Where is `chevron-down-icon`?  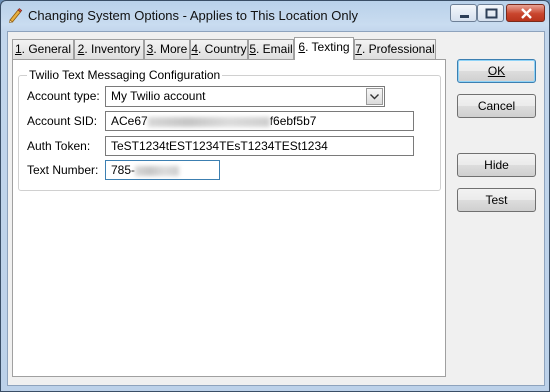 chevron-down-icon is located at coordinates (374, 97).